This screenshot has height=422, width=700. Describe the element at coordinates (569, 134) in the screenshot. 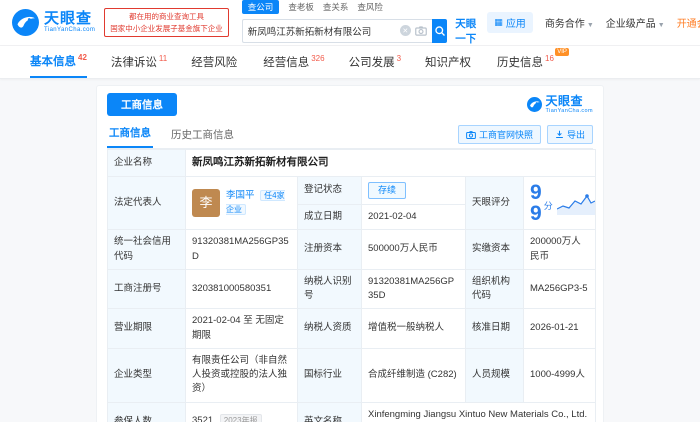

I see `export-button: 导出` at that location.